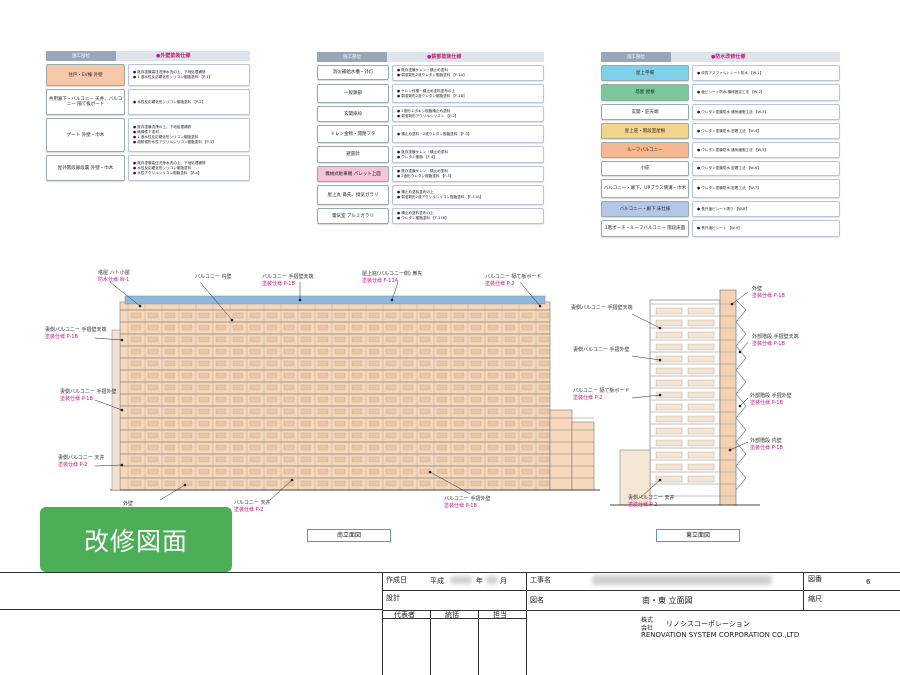 This screenshot has width=900, height=675. I want to click on spec-table-header: 施工部位 ●鉄部塗装仕様, so click(430, 57).